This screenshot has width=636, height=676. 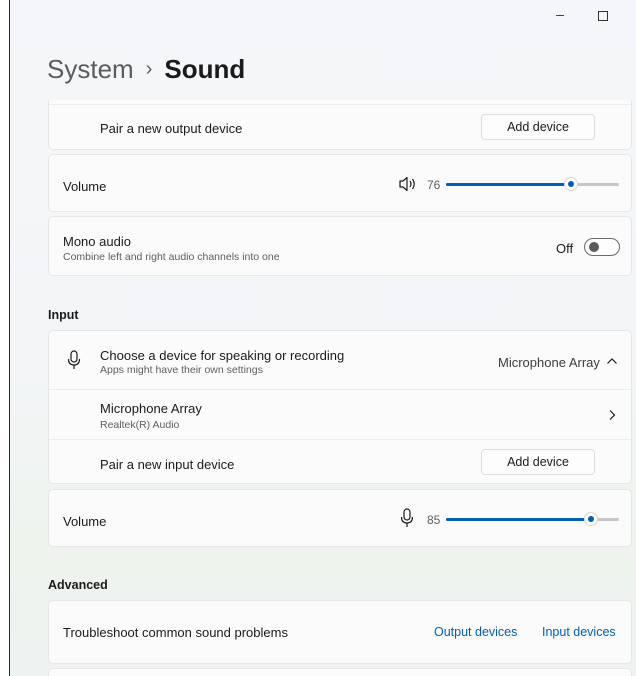 What do you see at coordinates (140, 425) in the screenshot?
I see `input-device-driver: Realtek(R) Audio` at bounding box center [140, 425].